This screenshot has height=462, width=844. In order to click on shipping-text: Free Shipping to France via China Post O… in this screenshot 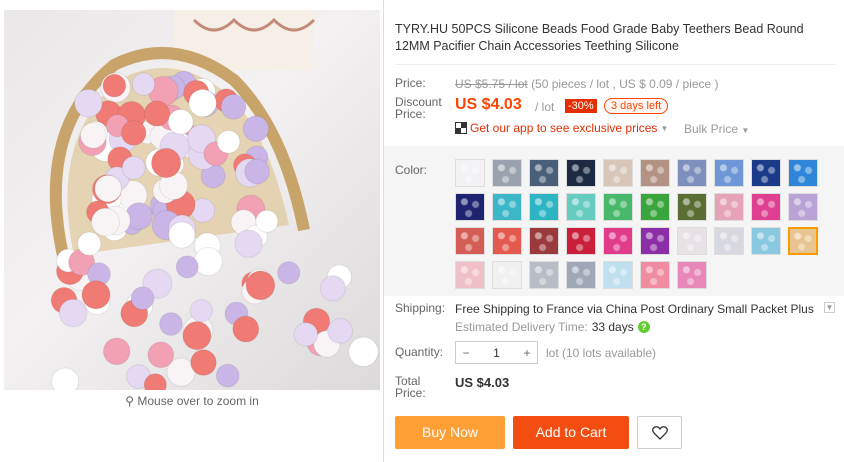, I will do `click(634, 309)`.